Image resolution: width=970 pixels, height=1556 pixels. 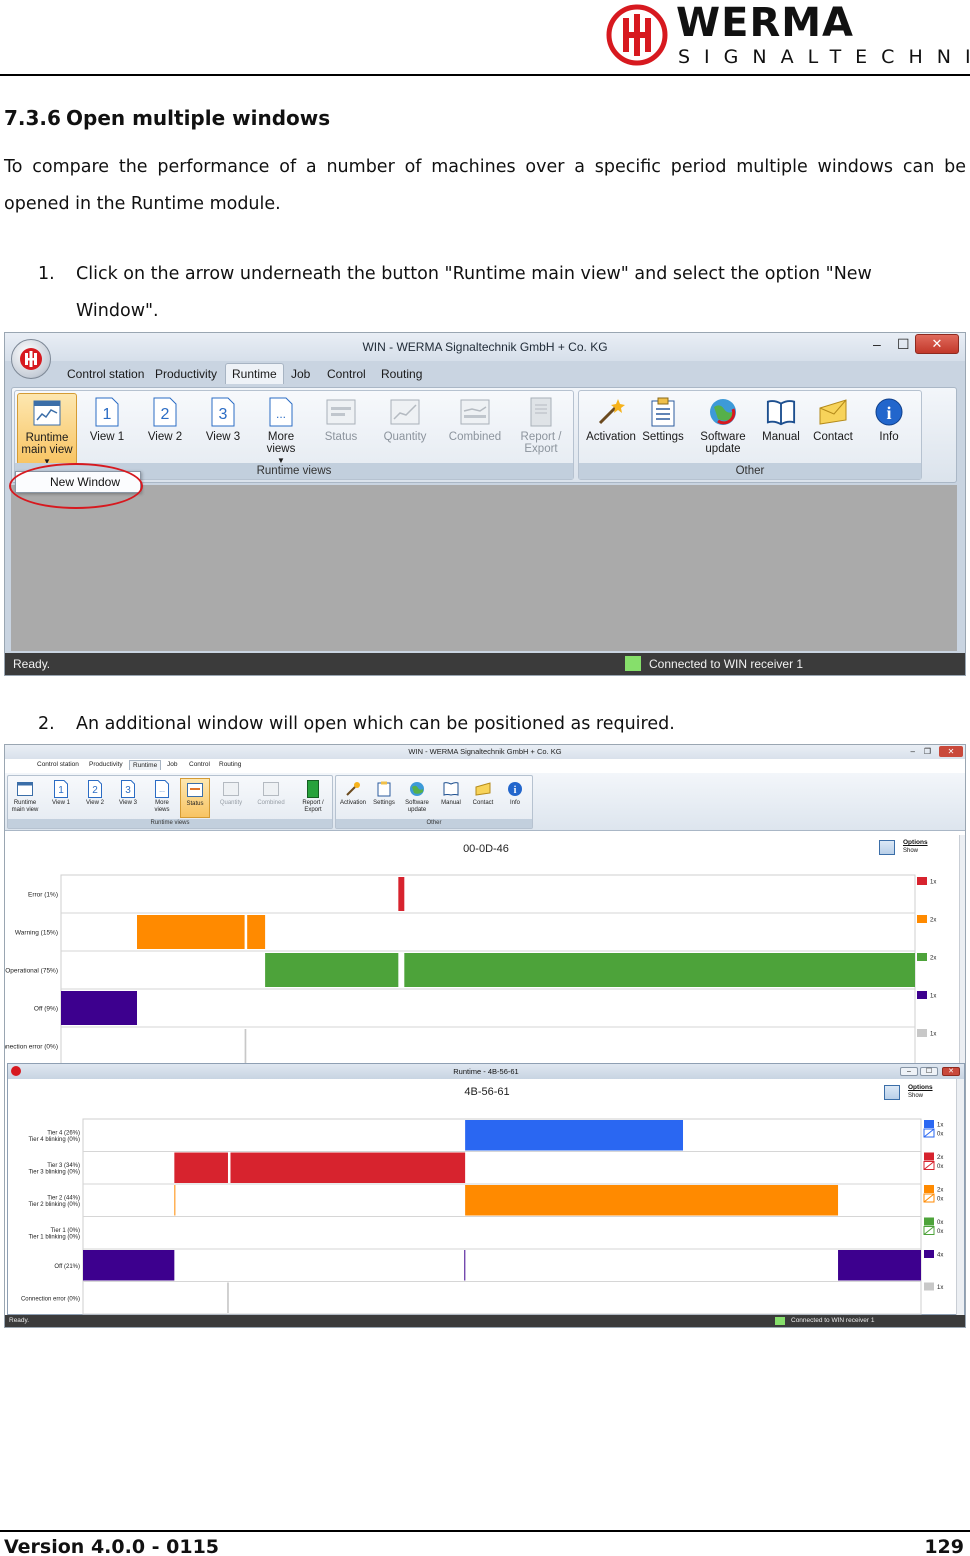 I want to click on runtime-main-view-button: Runtime main view ▼, so click(x=47, y=429).